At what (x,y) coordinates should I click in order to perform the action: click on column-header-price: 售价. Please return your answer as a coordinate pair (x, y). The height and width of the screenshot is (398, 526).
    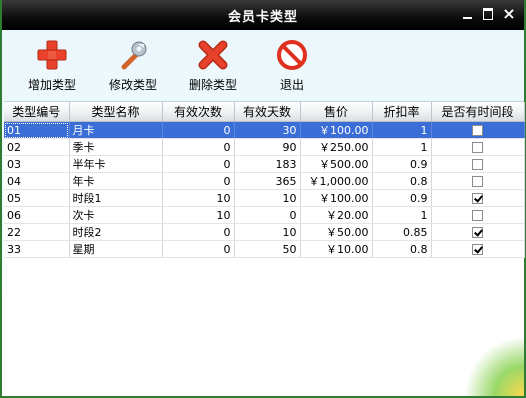
    Looking at the image, I should click on (336, 112).